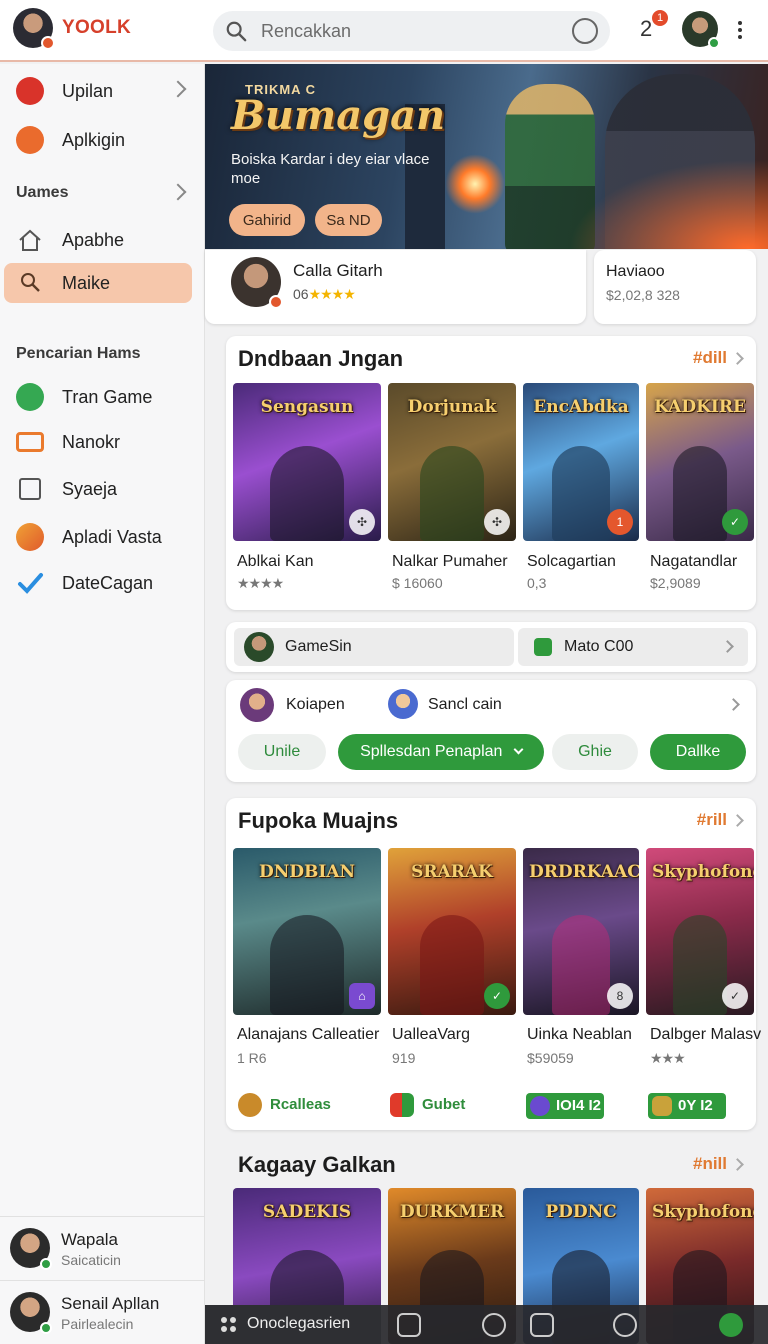  I want to click on user-subtitle: Saicaticin, so click(91, 1260).